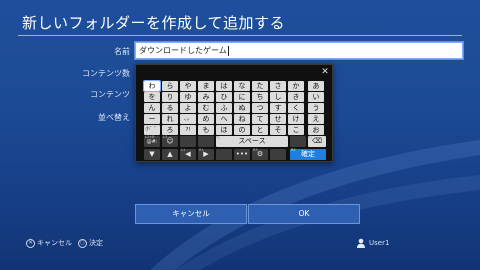 The height and width of the screenshot is (270, 480). Describe the element at coordinates (299, 50) in the screenshot. I see `folder-name-input: ダウンロードしたゲーム` at that location.